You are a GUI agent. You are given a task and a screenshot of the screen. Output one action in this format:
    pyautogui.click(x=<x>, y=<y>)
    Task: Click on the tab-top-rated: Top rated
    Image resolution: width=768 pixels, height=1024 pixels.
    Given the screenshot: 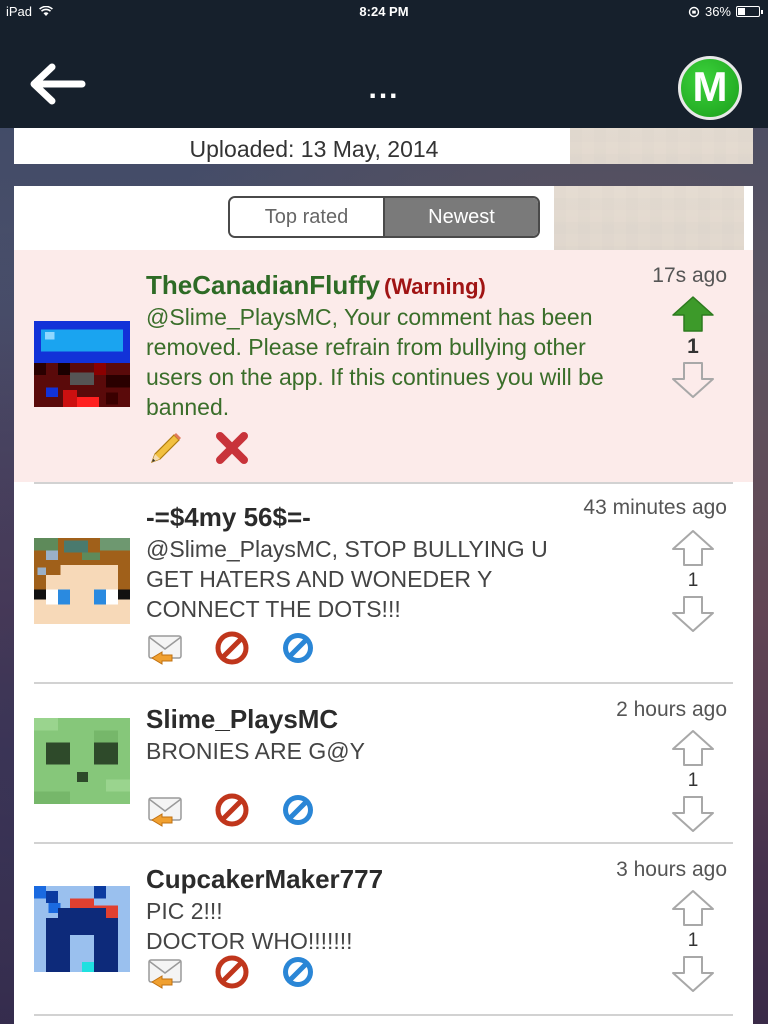 What is the action you would take?
    pyautogui.click(x=307, y=217)
    